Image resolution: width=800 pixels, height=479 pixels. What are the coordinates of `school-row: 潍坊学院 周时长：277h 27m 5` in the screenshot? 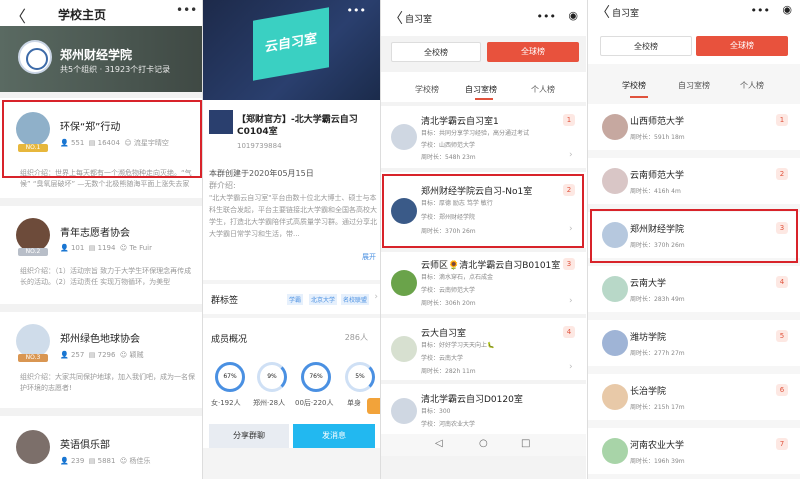 It's located at (694, 343).